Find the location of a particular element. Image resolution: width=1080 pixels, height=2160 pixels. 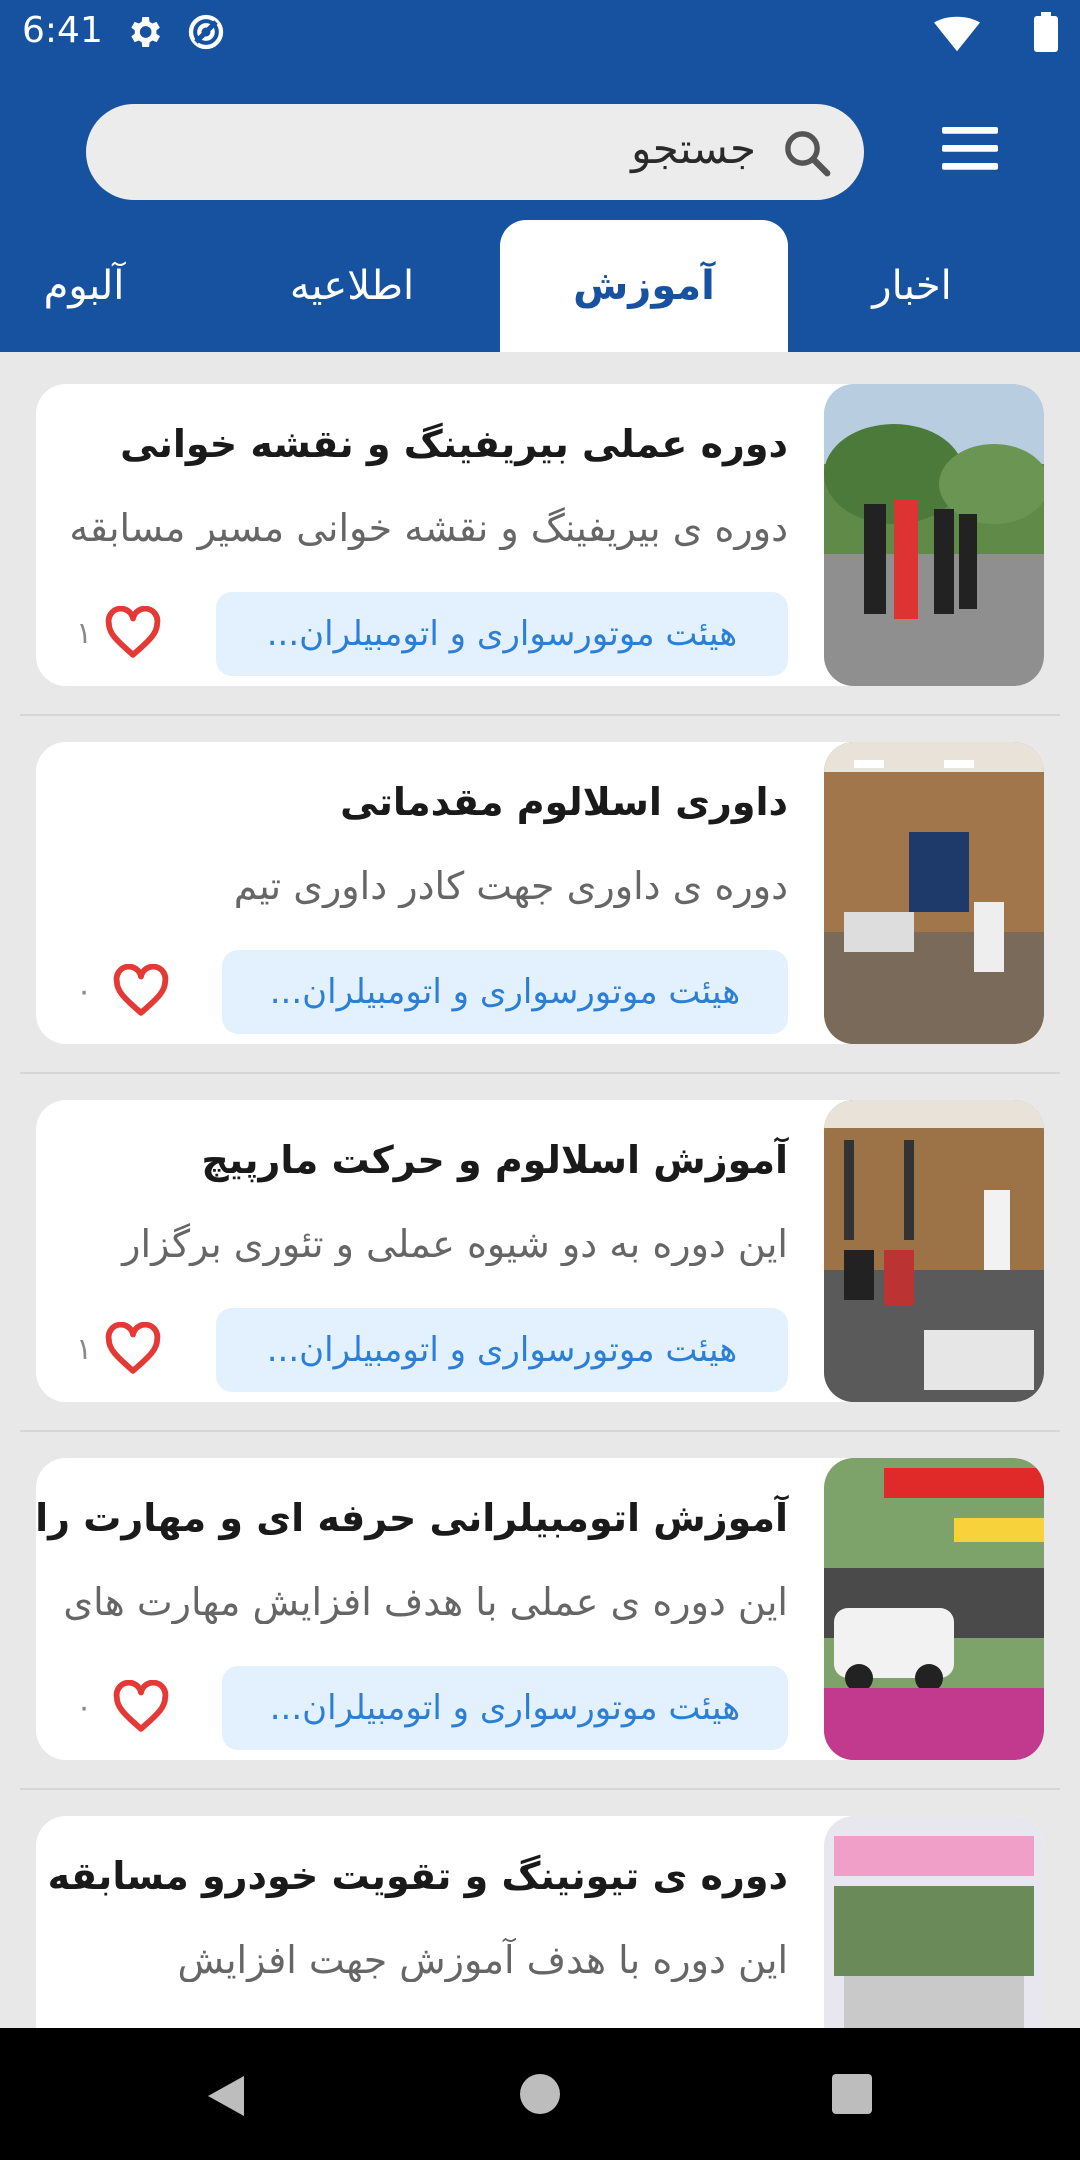

home-icon is located at coordinates (540, 2094).